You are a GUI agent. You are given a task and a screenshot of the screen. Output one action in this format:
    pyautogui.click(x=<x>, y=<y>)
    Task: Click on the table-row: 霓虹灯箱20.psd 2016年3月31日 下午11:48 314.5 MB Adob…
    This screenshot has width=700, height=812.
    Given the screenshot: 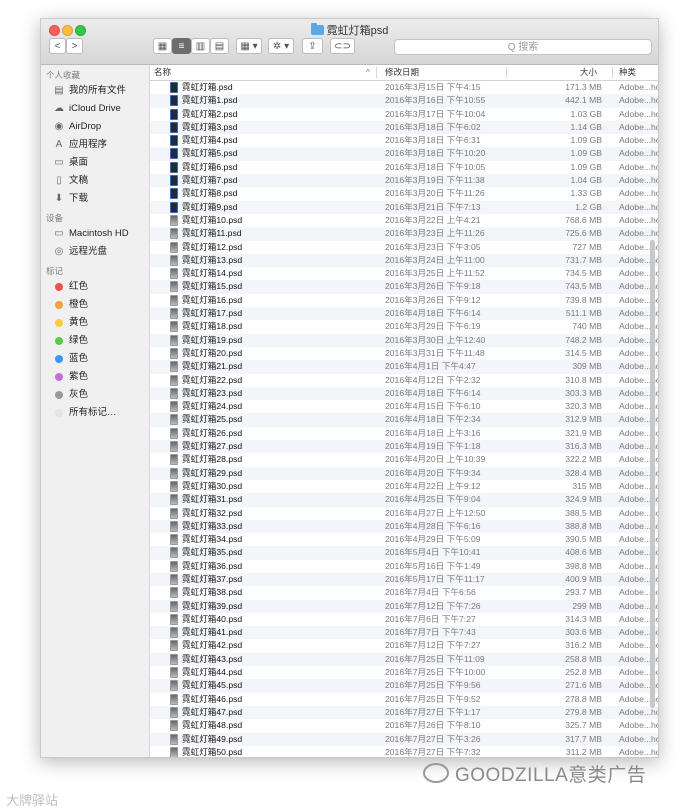 What is the action you would take?
    pyautogui.click(x=404, y=353)
    